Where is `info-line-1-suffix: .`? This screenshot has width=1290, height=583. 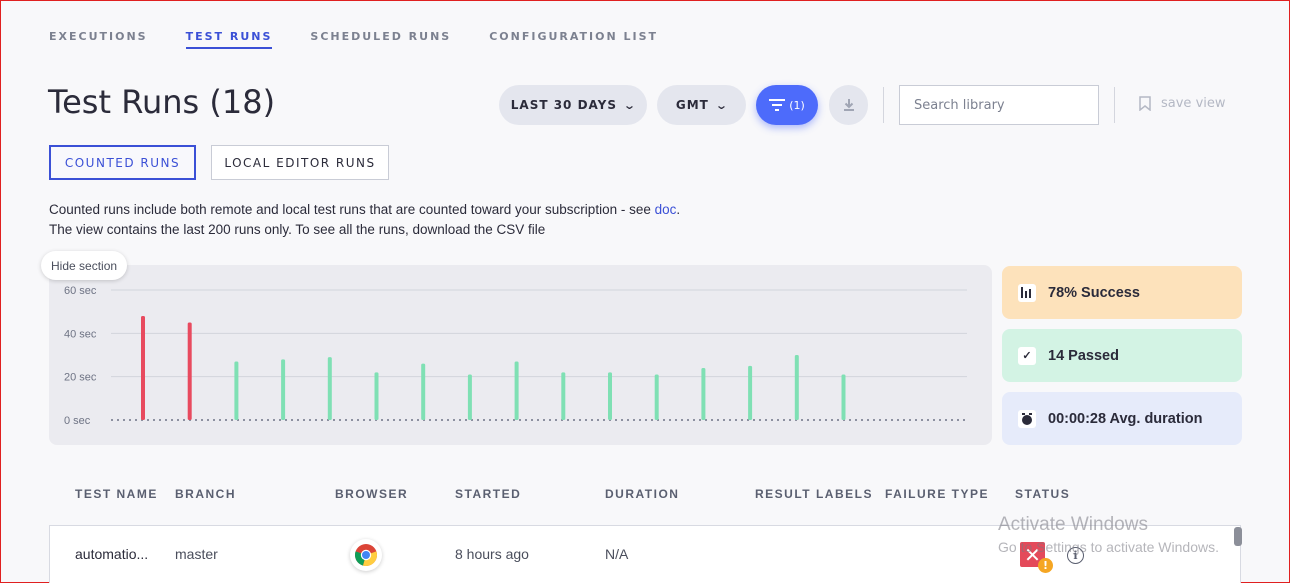 info-line-1-suffix: . is located at coordinates (678, 209).